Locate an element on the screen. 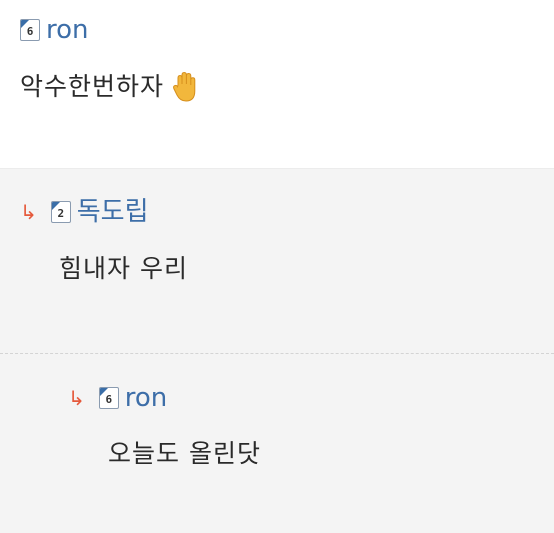 This screenshot has height=533, width=554. reply-body: 힘내자 우리 is located at coordinates (123, 268).